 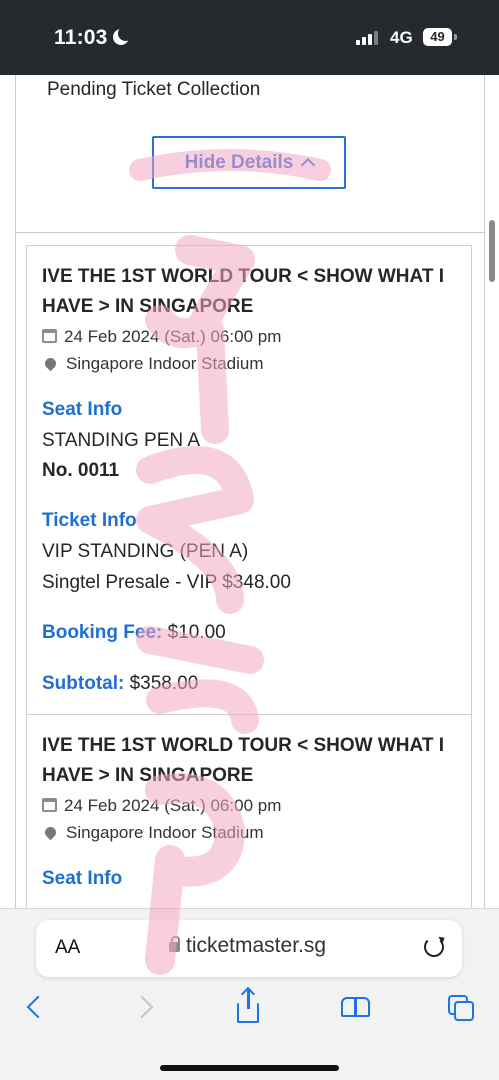 What do you see at coordinates (102, 632) in the screenshot?
I see `booking-fee-label: Booking Fee:` at bounding box center [102, 632].